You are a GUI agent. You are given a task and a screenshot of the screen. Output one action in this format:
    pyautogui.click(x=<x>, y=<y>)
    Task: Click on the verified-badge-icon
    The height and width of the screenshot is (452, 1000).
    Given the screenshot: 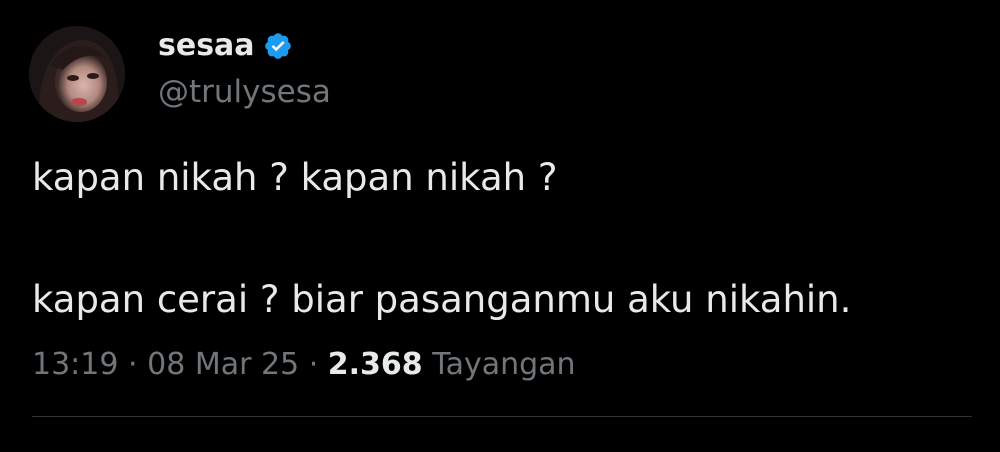 What is the action you would take?
    pyautogui.click(x=278, y=46)
    